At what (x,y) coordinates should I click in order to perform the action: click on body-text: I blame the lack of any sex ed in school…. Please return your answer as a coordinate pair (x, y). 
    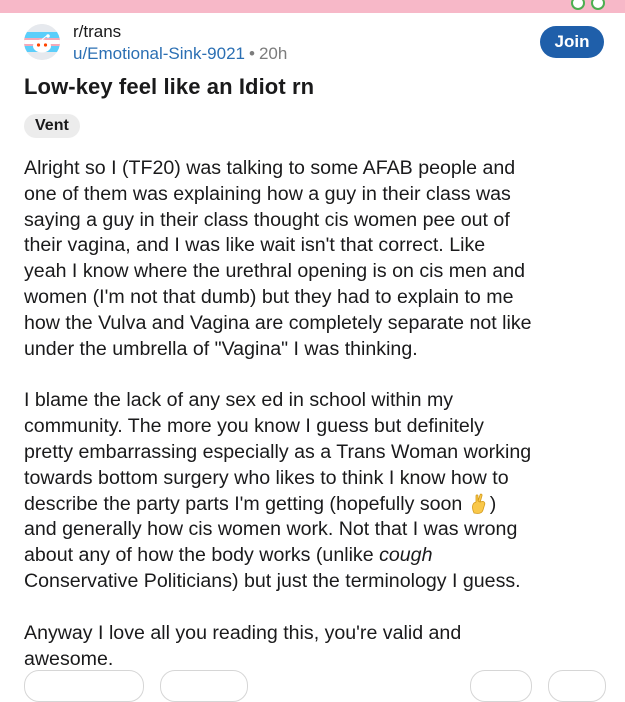
    Looking at the image, I should click on (278, 452).